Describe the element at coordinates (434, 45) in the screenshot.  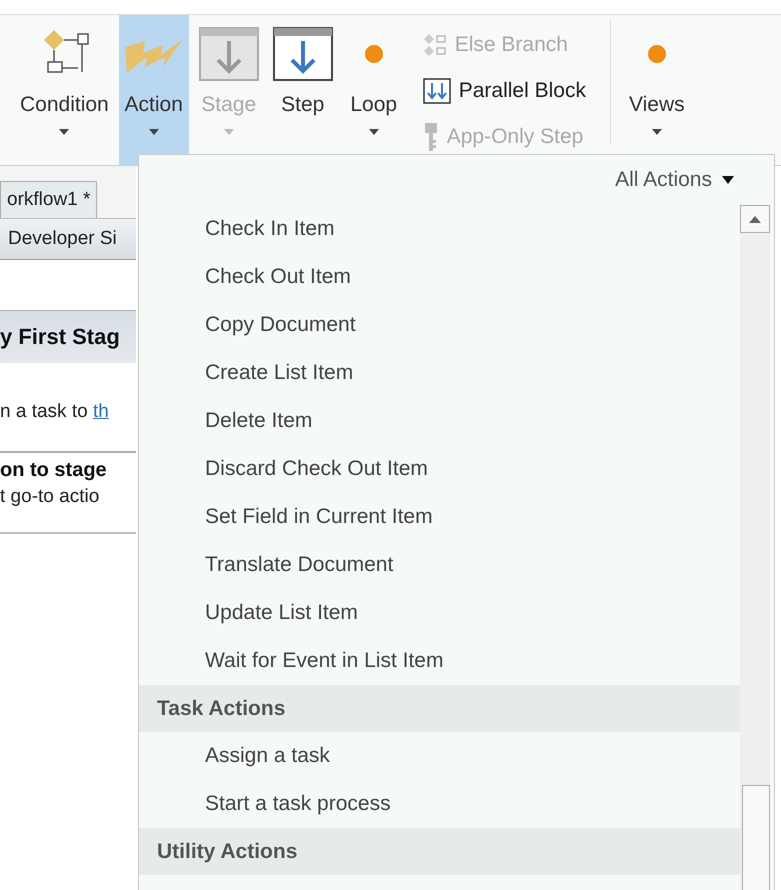
I see `branch-icon` at that location.